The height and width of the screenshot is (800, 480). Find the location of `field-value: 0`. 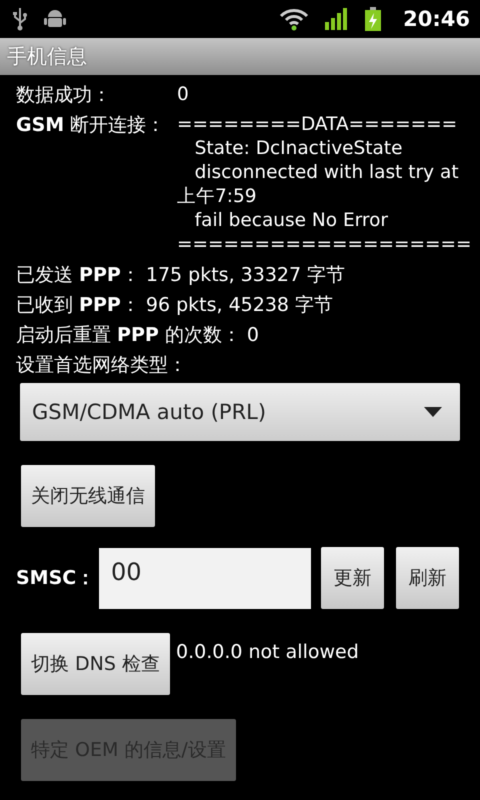

field-value: 0 is located at coordinates (183, 95).